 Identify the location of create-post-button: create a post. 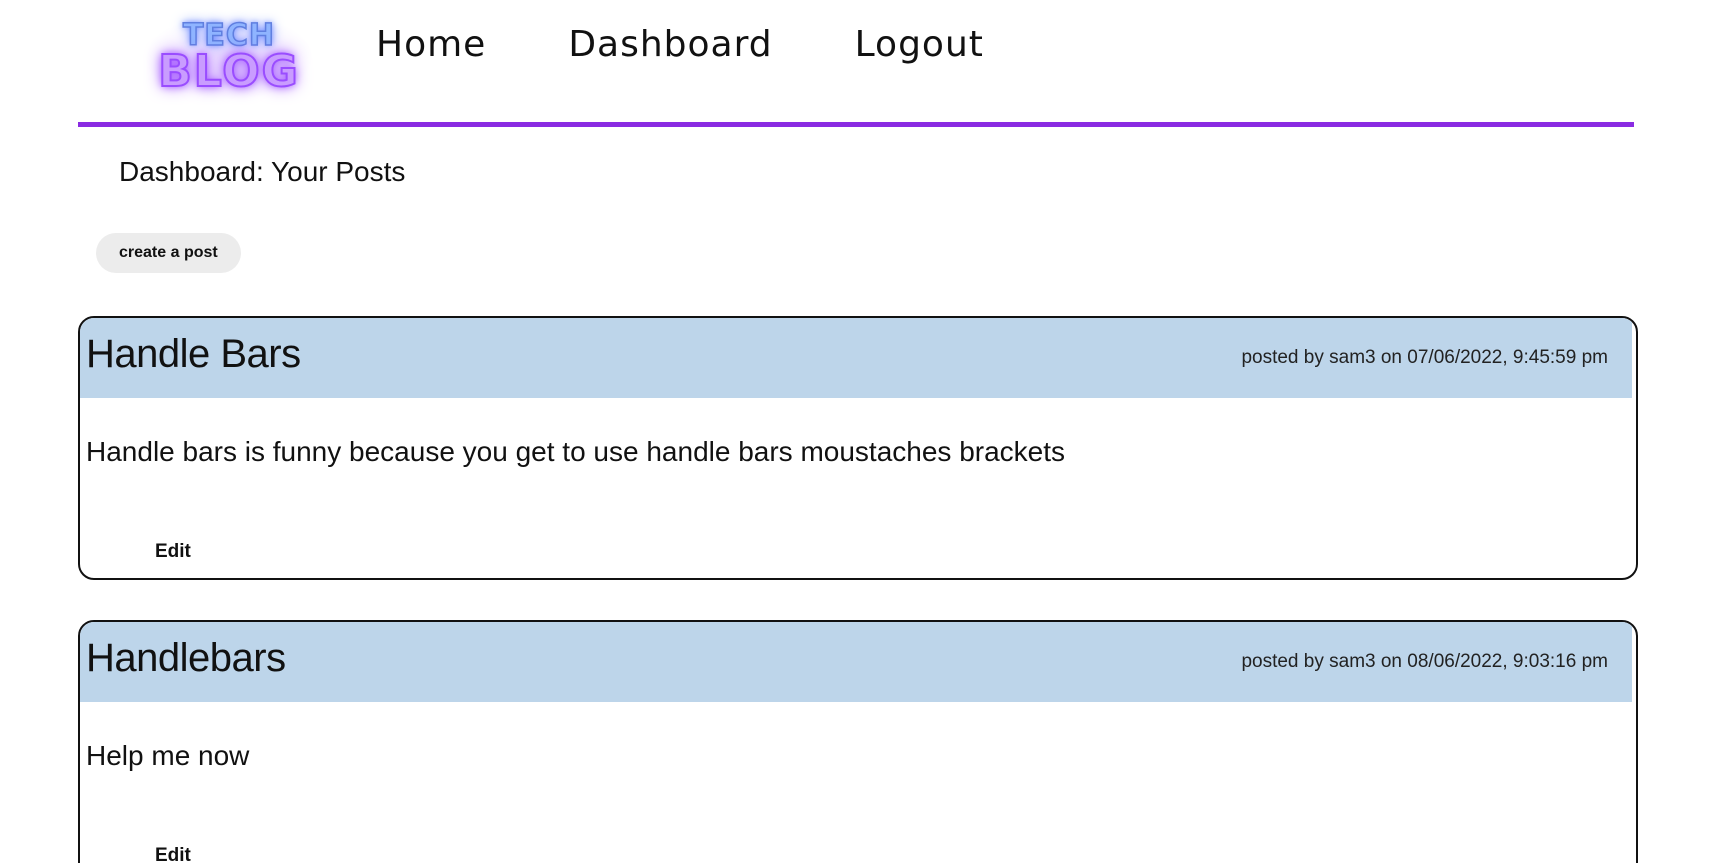
(168, 253).